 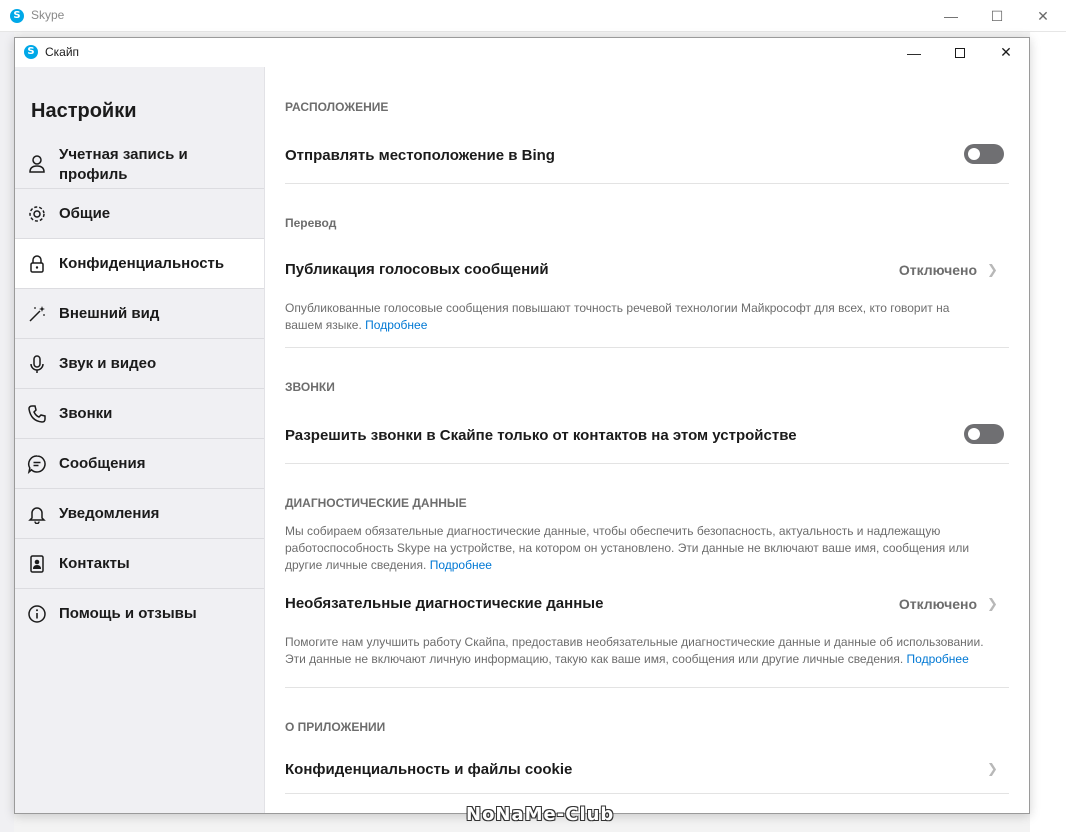 I want to click on voice-messages-learn-more-link: Подробнее, so click(x=396, y=325).